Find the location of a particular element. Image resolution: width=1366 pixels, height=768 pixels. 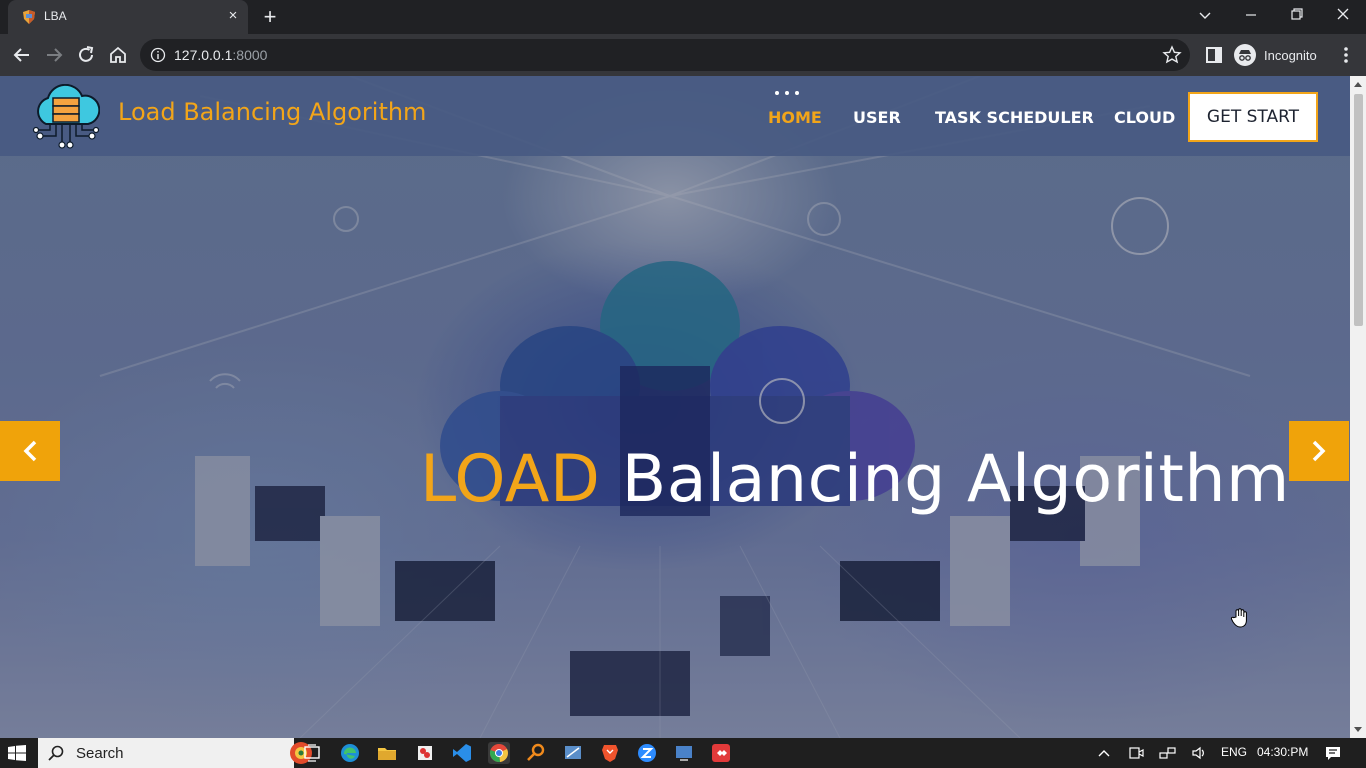

windows-taskbar: Search ENG 04:30:PM is located at coordinates (683, 753).